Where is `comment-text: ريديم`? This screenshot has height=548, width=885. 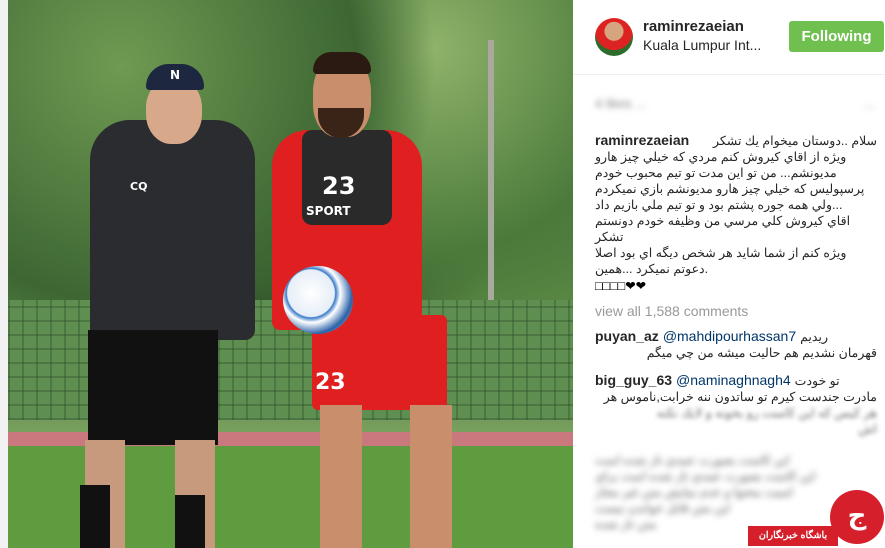 comment-text: ريديم is located at coordinates (814, 337).